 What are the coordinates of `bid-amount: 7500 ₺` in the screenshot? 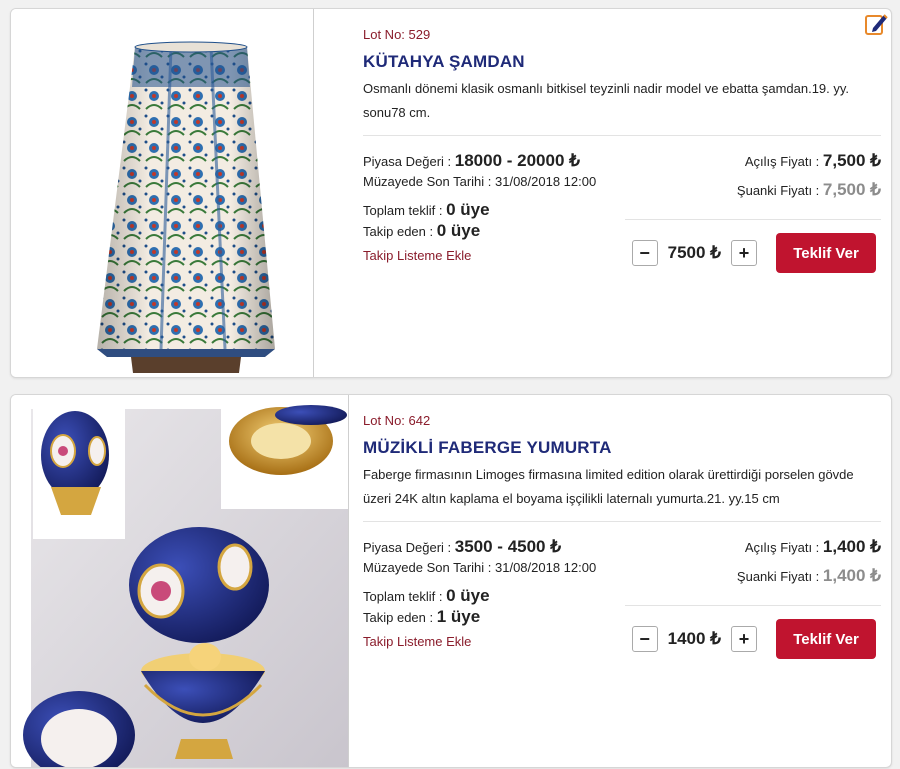 It's located at (694, 252).